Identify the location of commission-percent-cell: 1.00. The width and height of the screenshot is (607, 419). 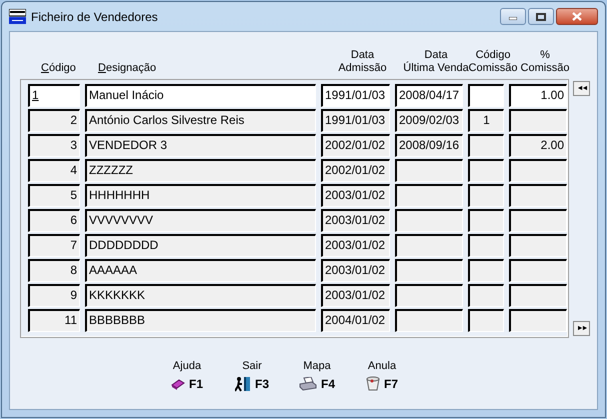
(538, 95).